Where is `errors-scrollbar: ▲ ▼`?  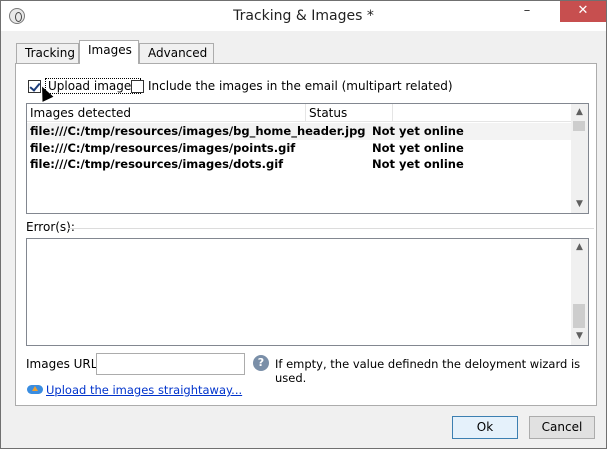 errors-scrollbar: ▲ ▼ is located at coordinates (579, 292).